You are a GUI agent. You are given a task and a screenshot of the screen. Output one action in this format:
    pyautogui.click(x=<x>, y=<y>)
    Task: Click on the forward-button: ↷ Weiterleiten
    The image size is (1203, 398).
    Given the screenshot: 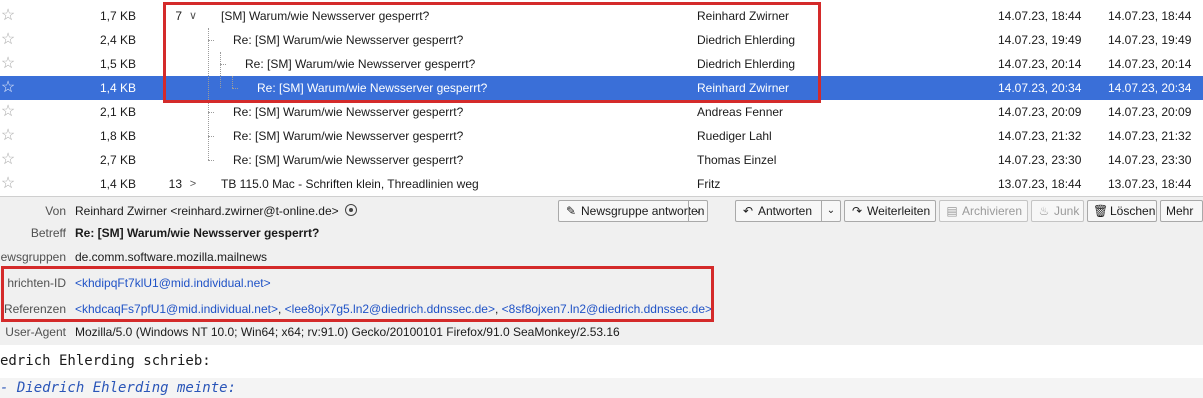 What is the action you would take?
    pyautogui.click(x=890, y=211)
    